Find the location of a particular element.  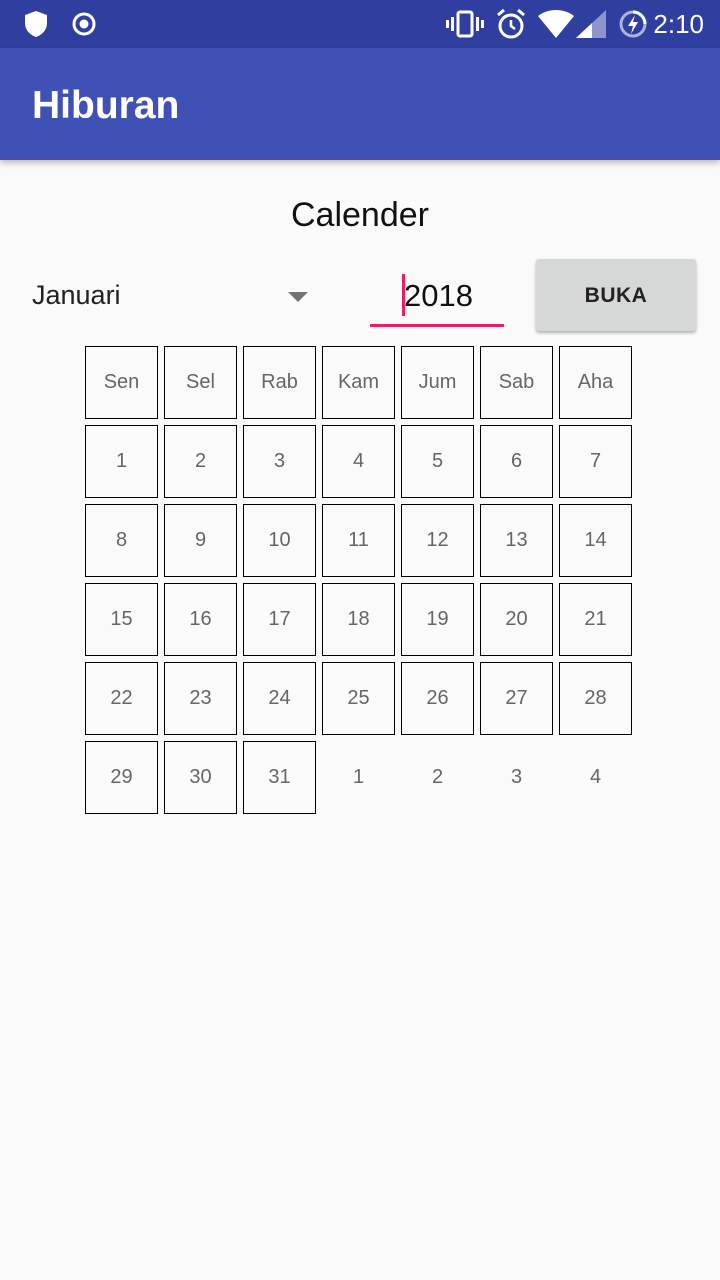

day-cell: 21 is located at coordinates (595, 619).